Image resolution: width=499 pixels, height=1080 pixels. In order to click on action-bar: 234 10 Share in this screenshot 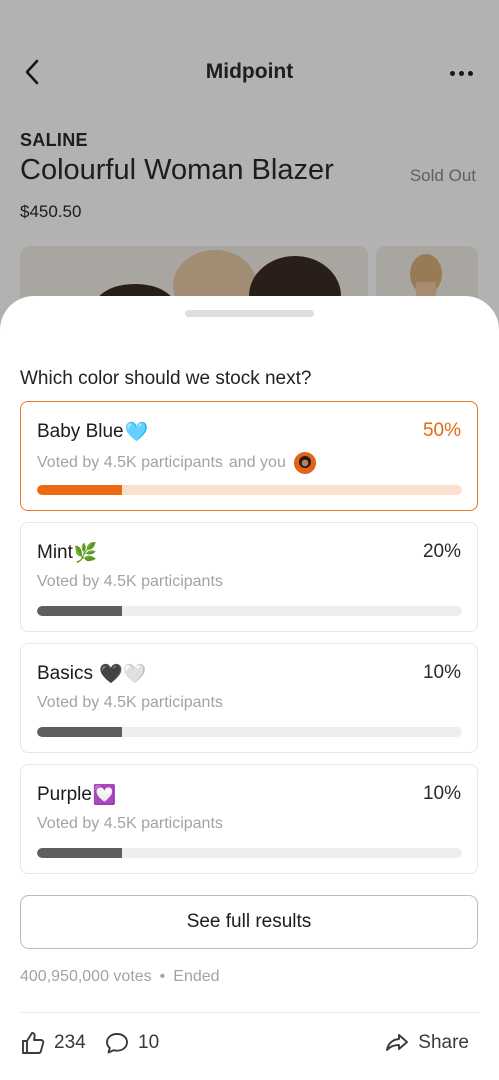, I will do `click(249, 1046)`.